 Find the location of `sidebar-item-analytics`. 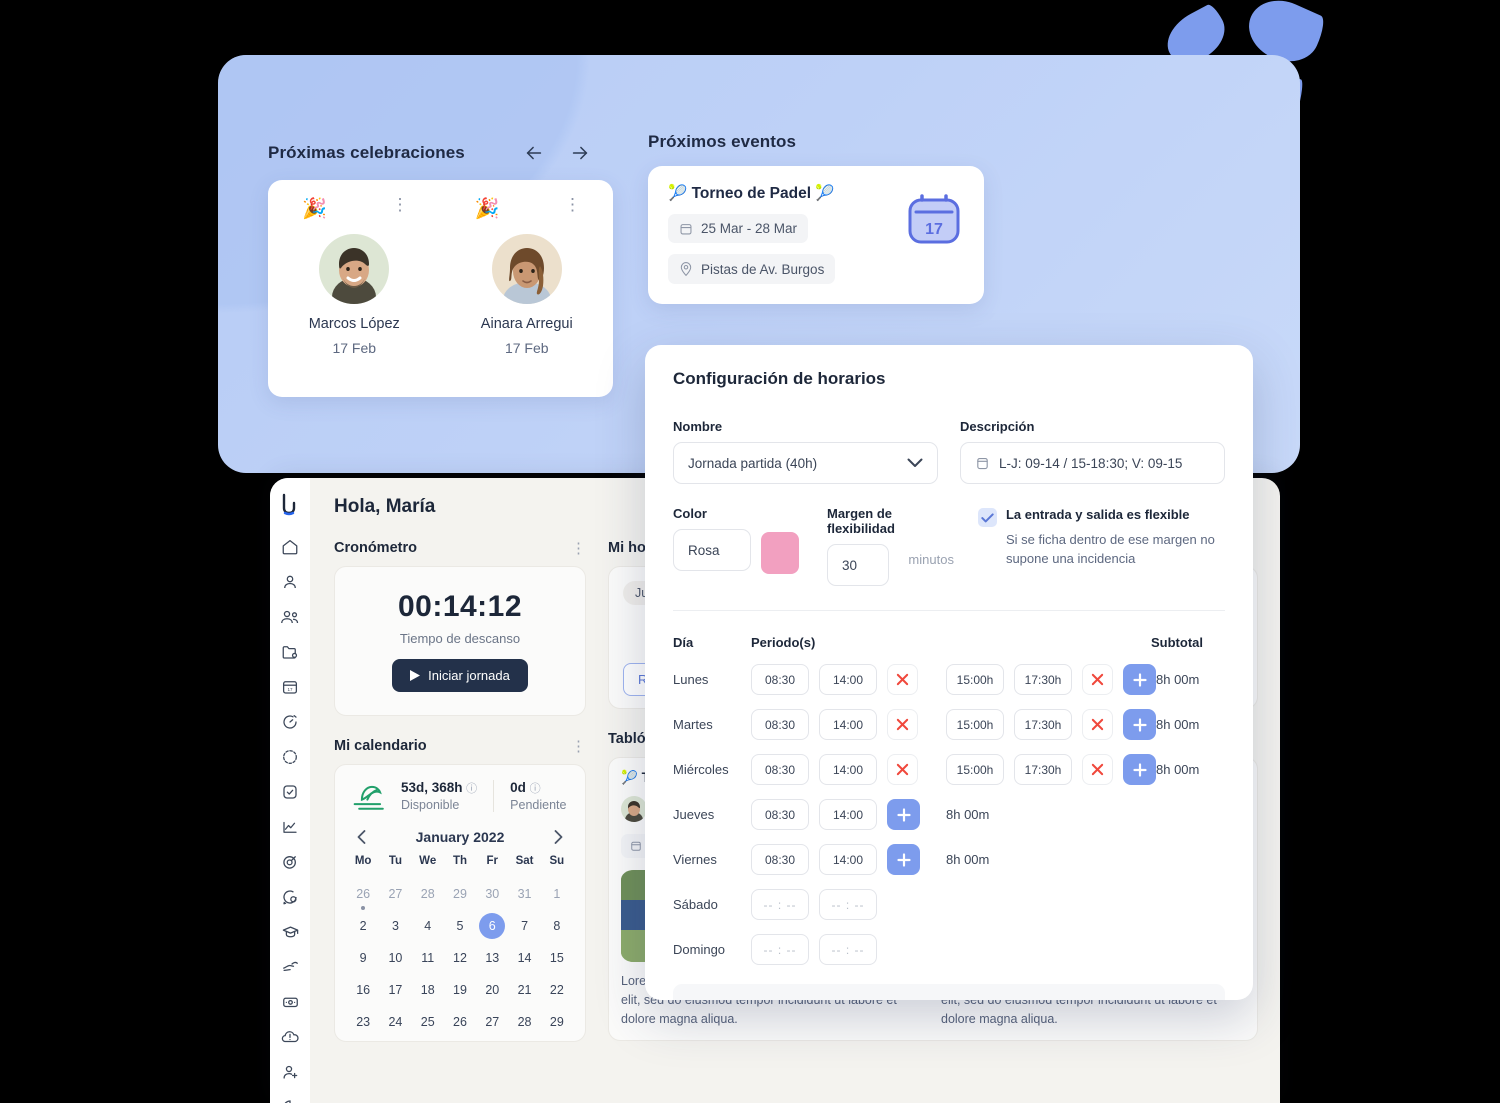

sidebar-item-analytics is located at coordinates (290, 827).